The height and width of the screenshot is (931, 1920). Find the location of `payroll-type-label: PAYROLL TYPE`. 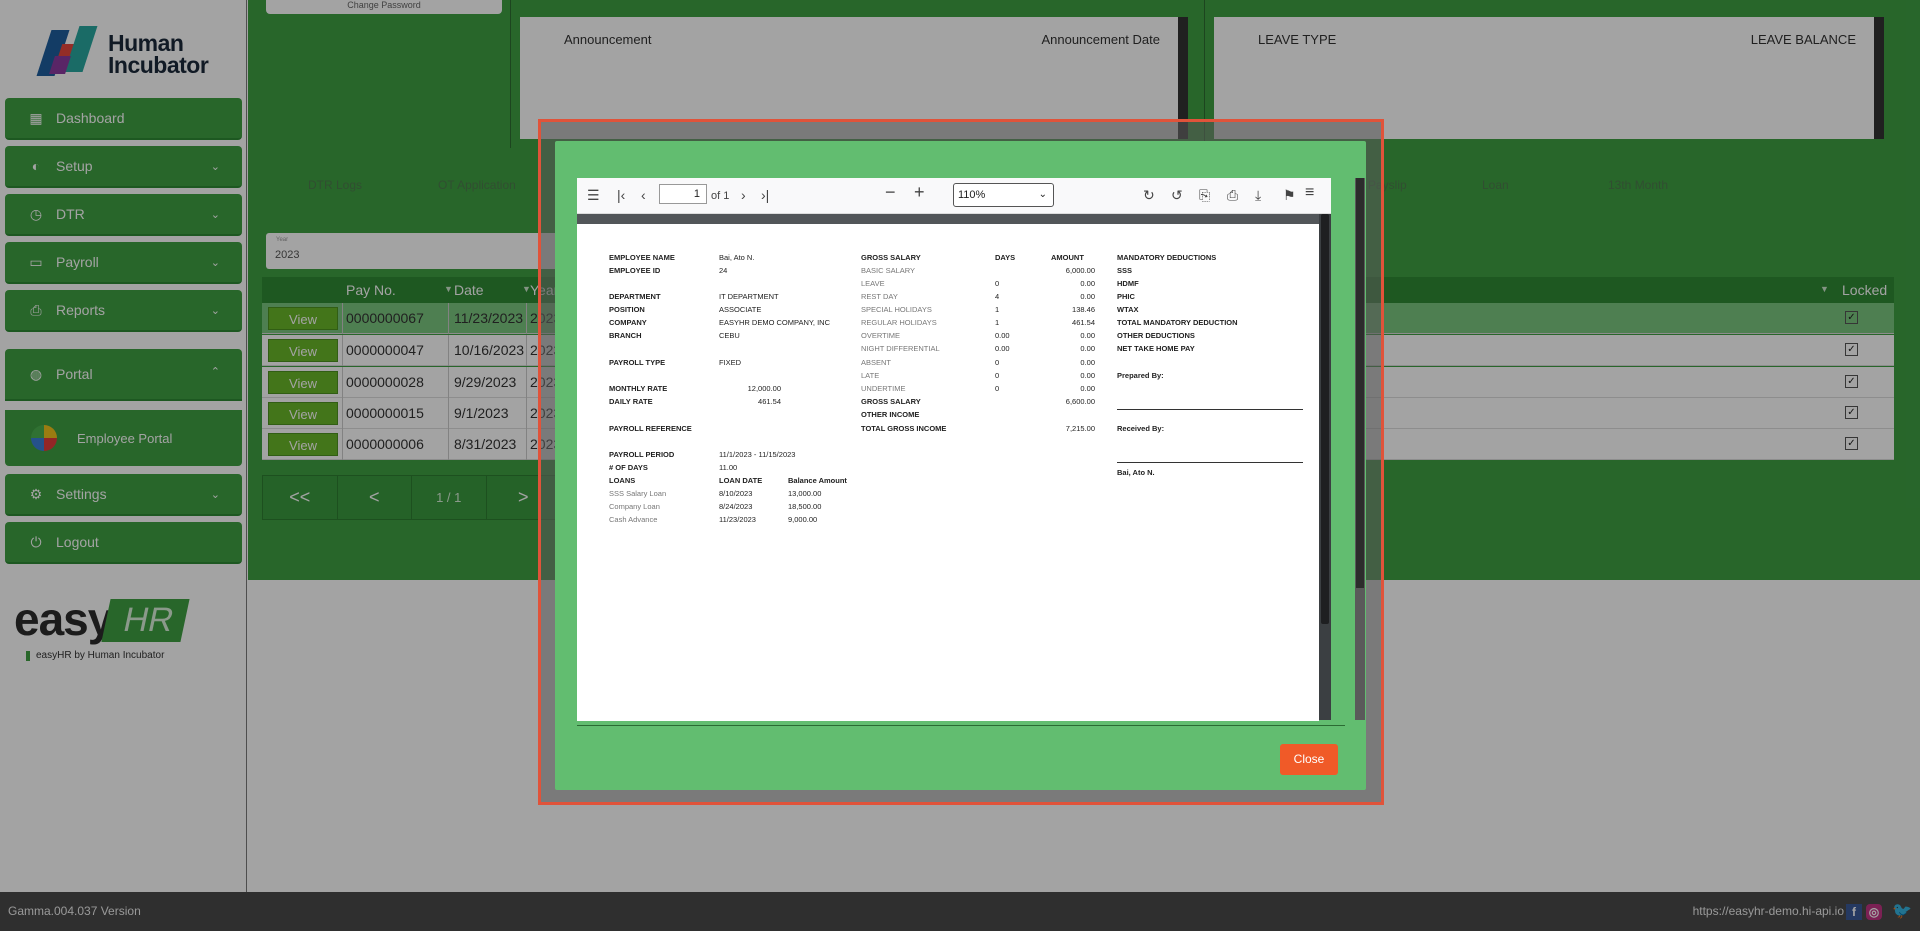

payroll-type-label: PAYROLL TYPE is located at coordinates (637, 362).